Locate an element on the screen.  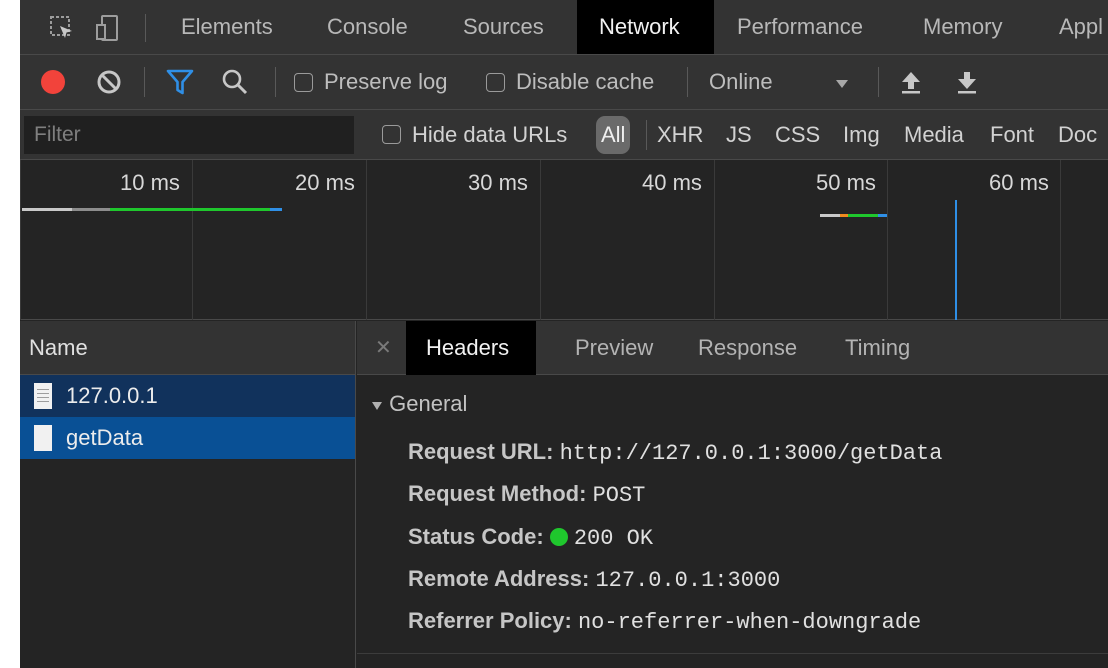
remote-address-row: Remote Address: 127.0.0.1:3000 is located at coordinates (594, 579).